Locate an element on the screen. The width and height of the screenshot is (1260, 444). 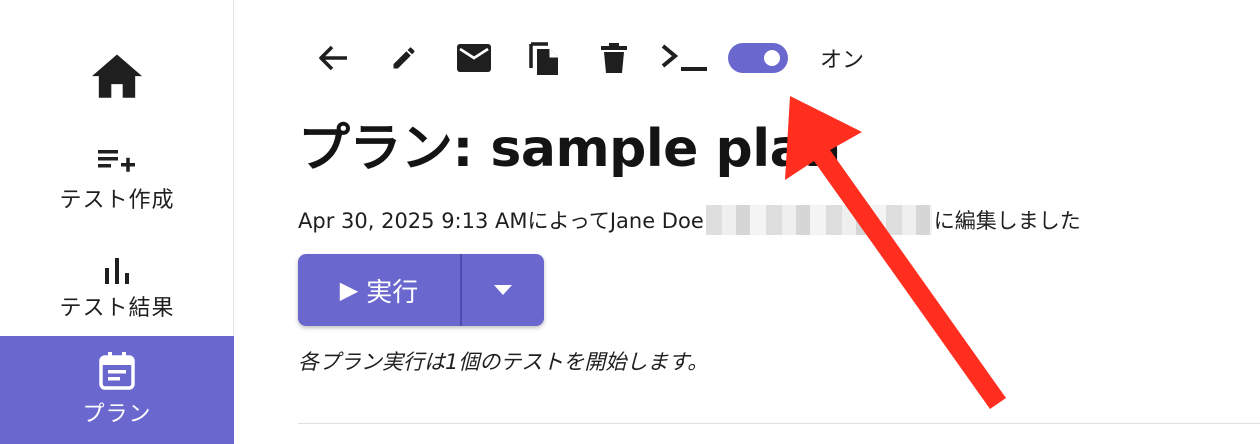
delete-icon is located at coordinates (614, 58).